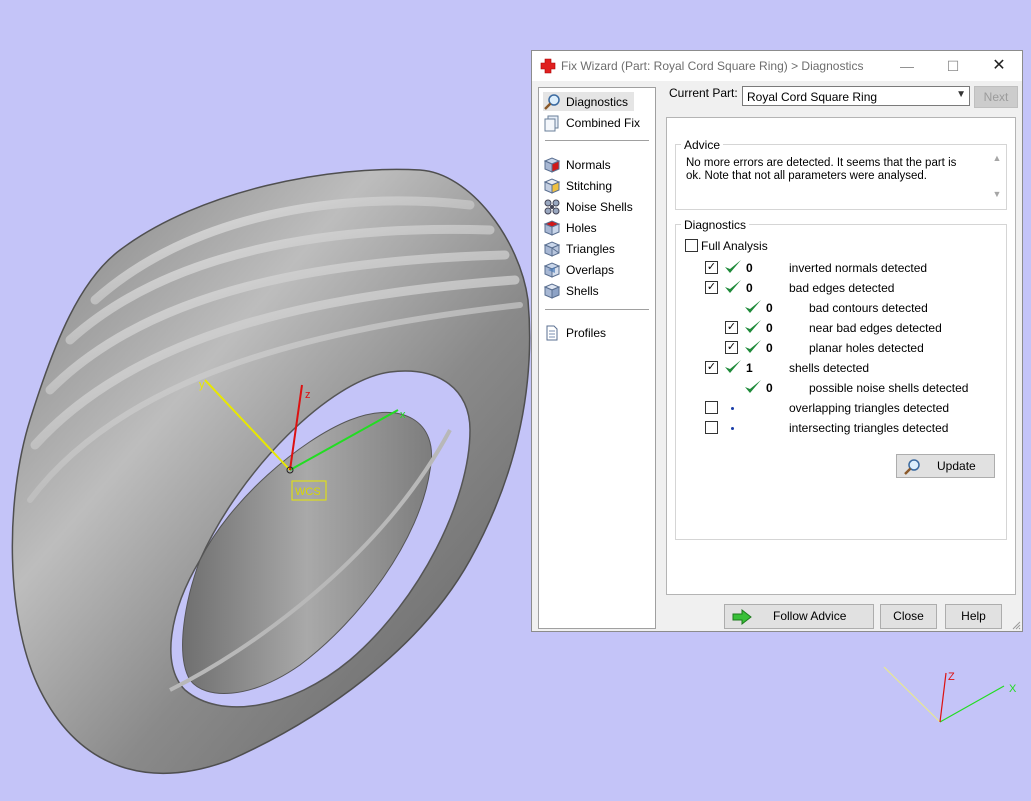 The image size is (1031, 801). I want to click on orientation-triad: X Z, so click(950, 694).